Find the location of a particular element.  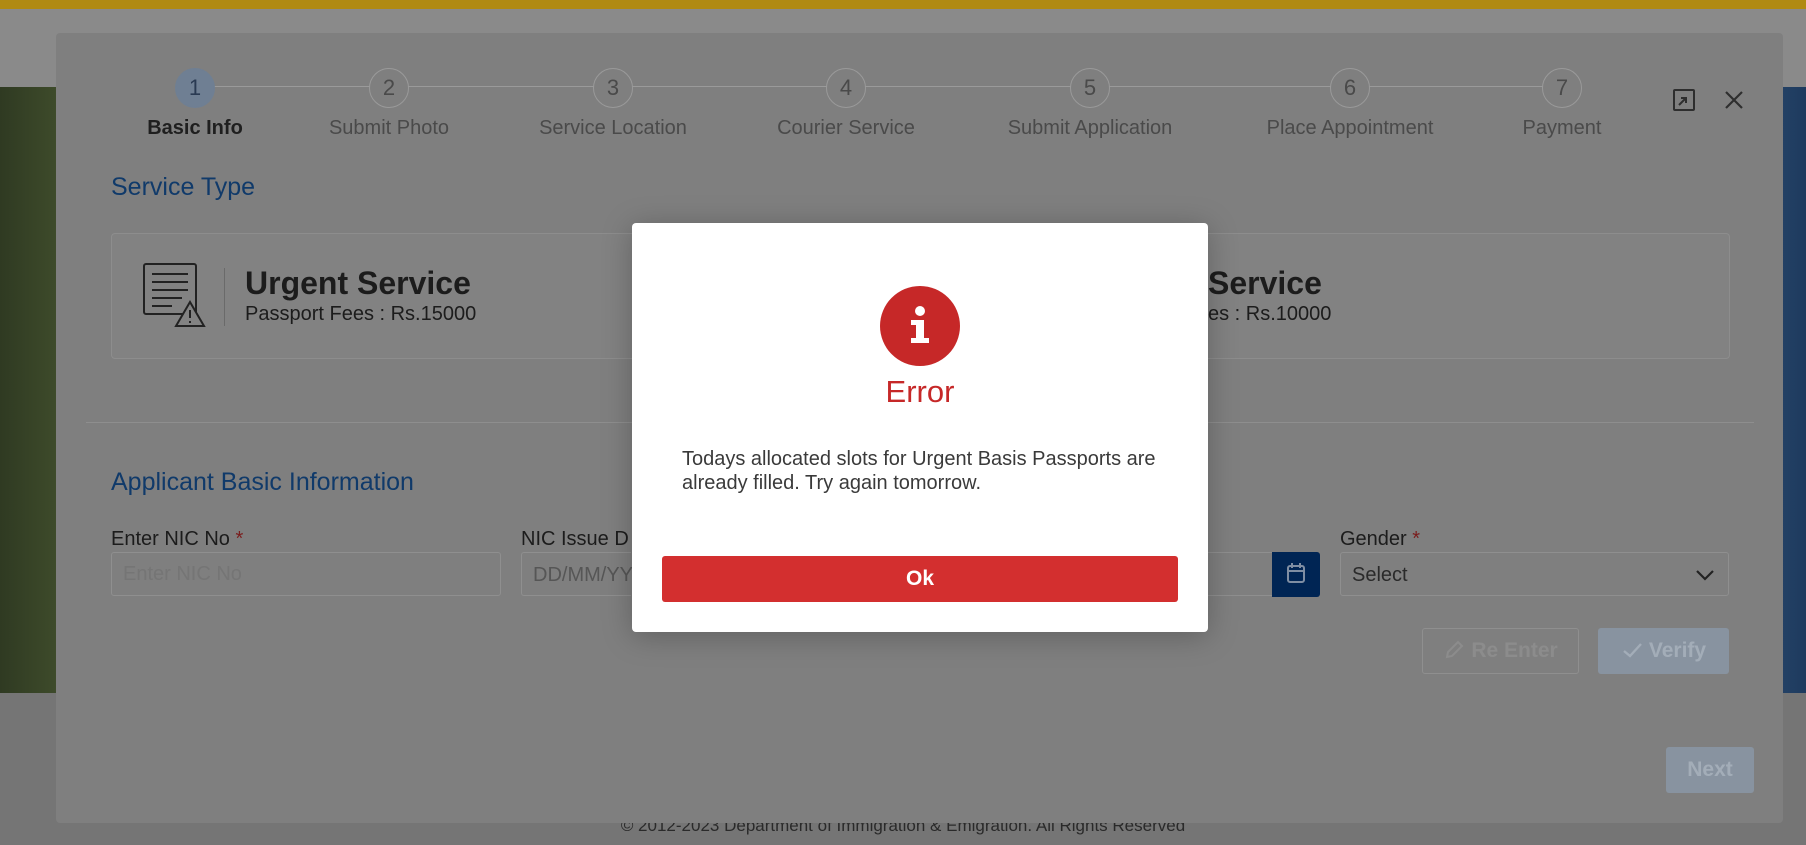

step-label: Submit Application is located at coordinates (1090, 128).